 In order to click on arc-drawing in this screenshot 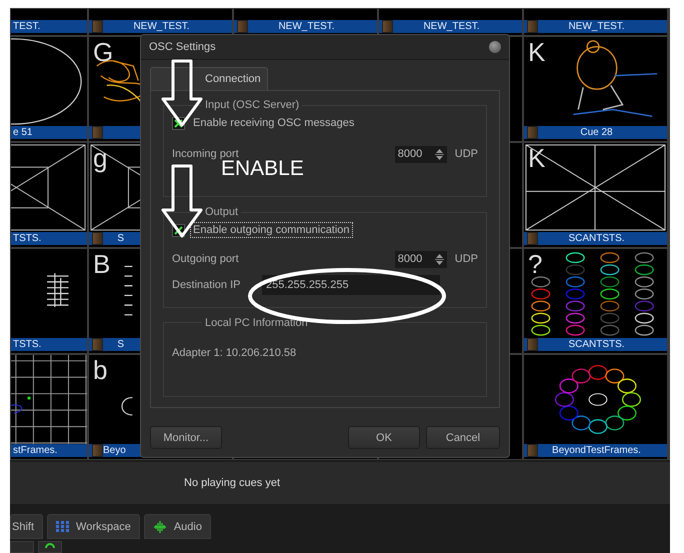, I will do `click(127, 406)`.